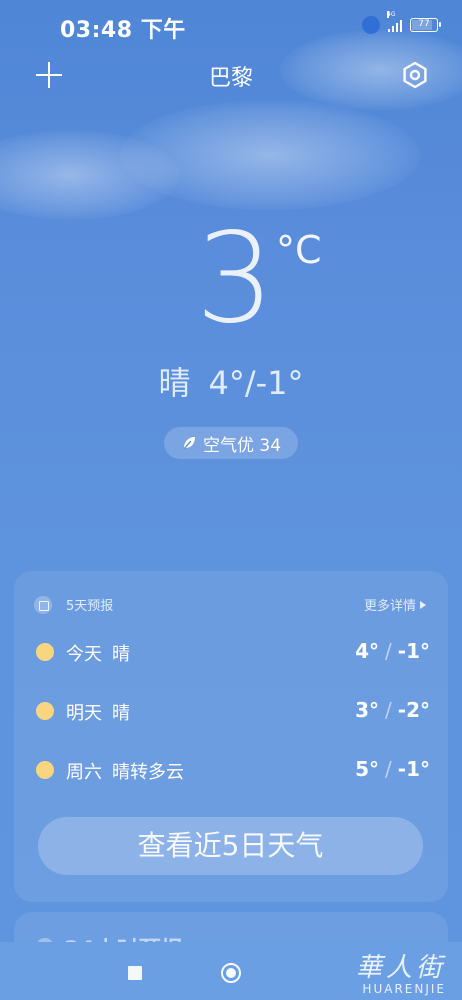  Describe the element at coordinates (123, 30) in the screenshot. I see `status-time: 03:48 下午` at that location.